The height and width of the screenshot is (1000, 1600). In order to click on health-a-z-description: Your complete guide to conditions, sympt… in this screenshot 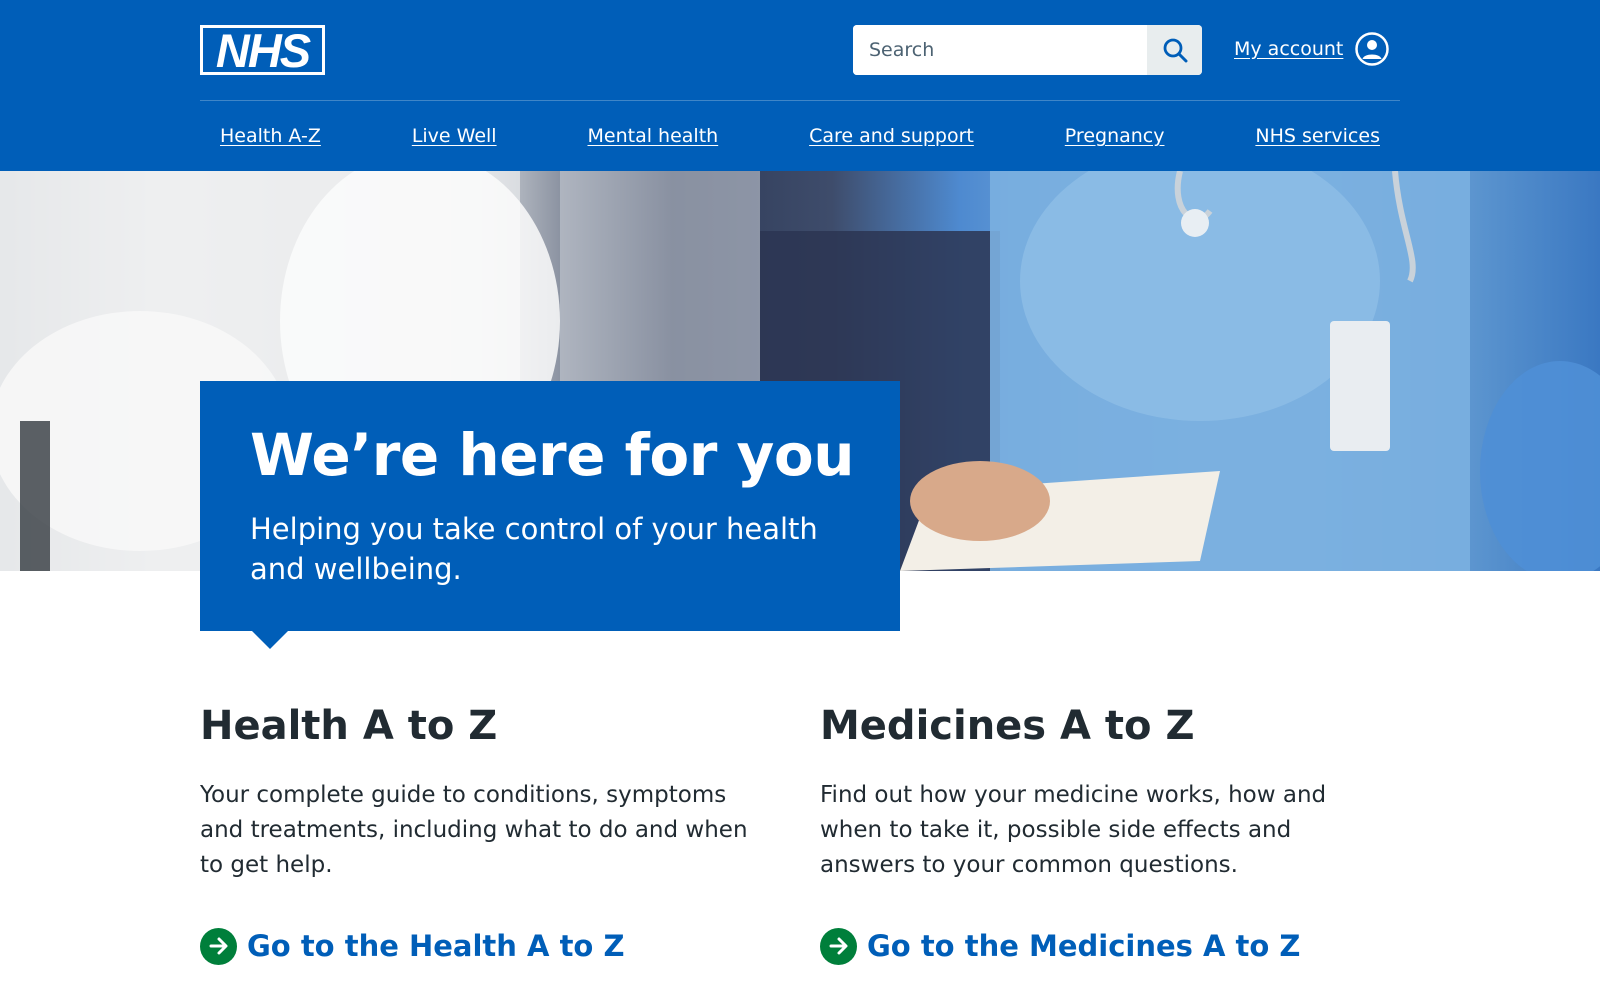, I will do `click(474, 830)`.